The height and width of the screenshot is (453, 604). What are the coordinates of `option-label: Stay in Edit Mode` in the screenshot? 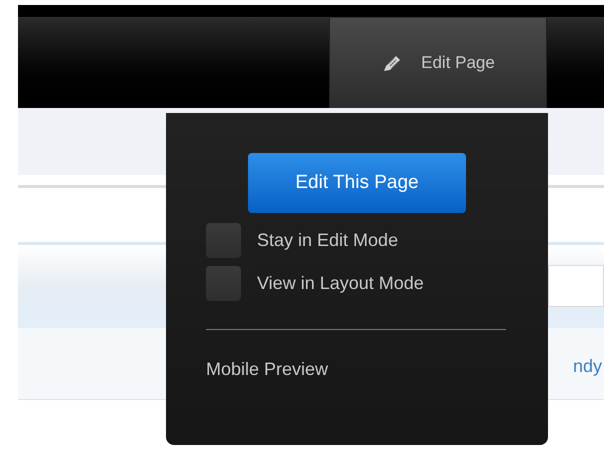 It's located at (327, 240).